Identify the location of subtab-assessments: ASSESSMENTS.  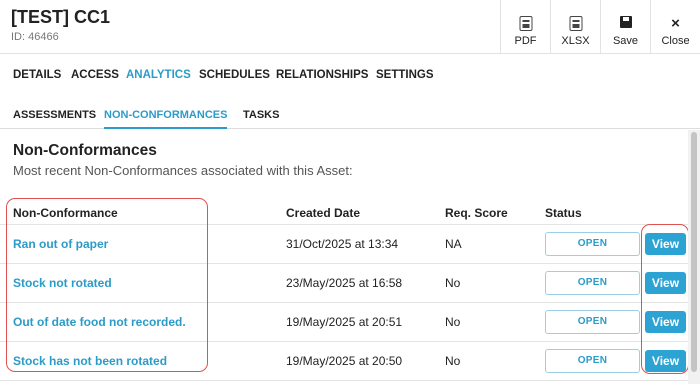
(54, 115).